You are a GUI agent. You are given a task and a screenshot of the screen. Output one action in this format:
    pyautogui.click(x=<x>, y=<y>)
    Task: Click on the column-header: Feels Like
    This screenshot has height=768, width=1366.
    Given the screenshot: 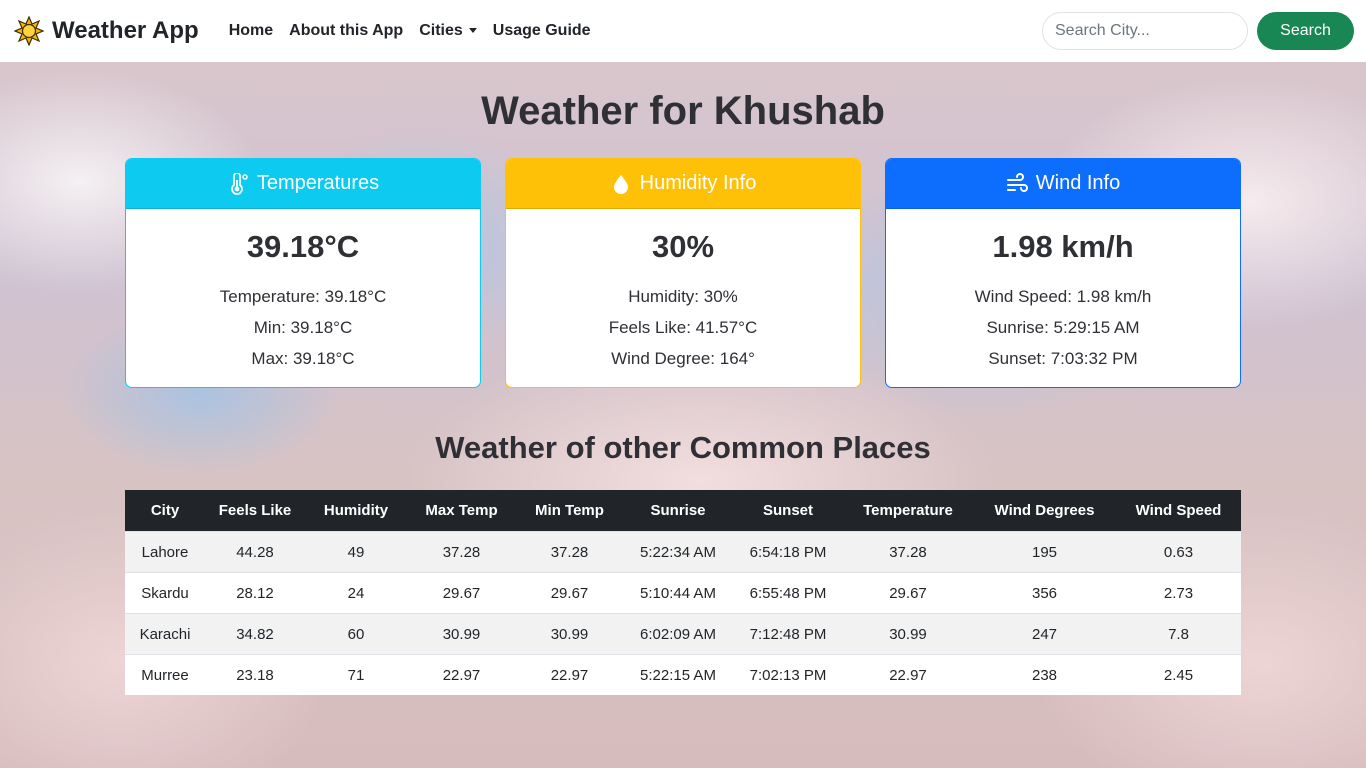 What is the action you would take?
    pyautogui.click(x=255, y=511)
    